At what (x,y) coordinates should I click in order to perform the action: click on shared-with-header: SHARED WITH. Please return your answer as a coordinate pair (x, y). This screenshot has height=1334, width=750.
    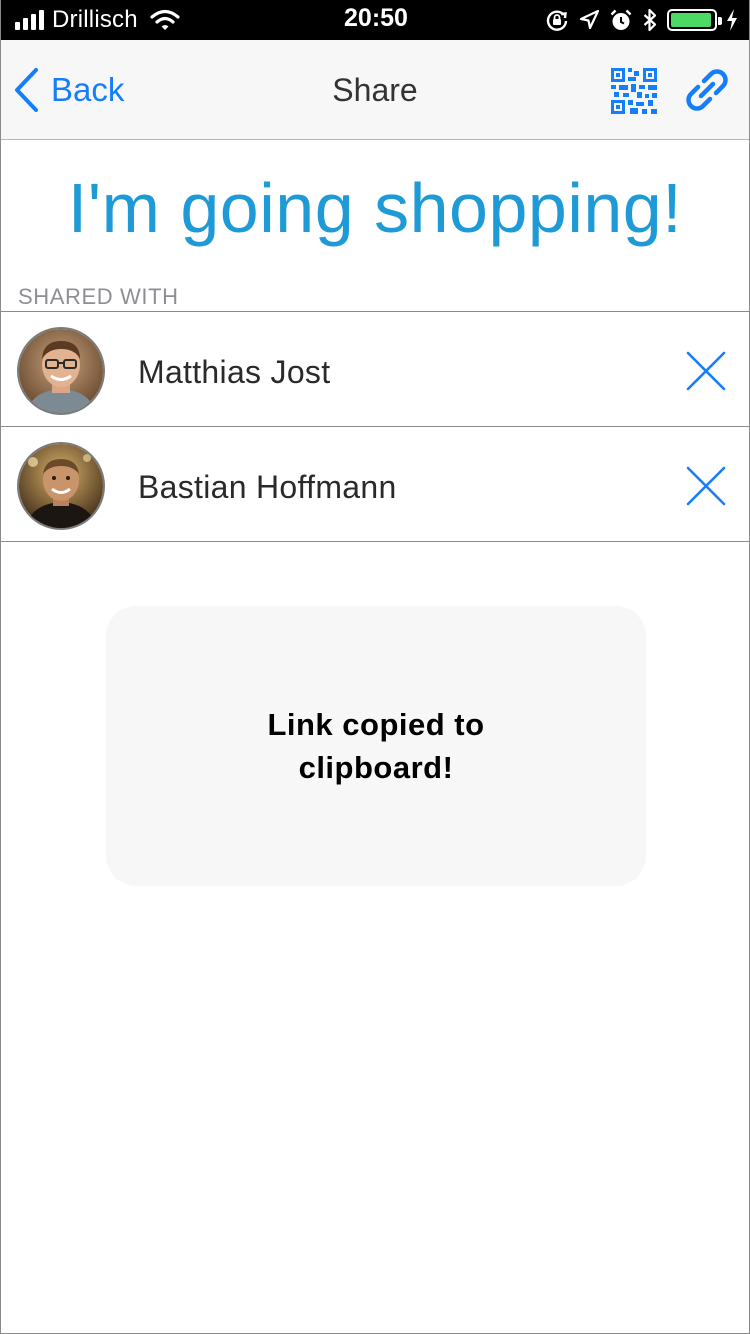
    Looking at the image, I should click on (98, 296).